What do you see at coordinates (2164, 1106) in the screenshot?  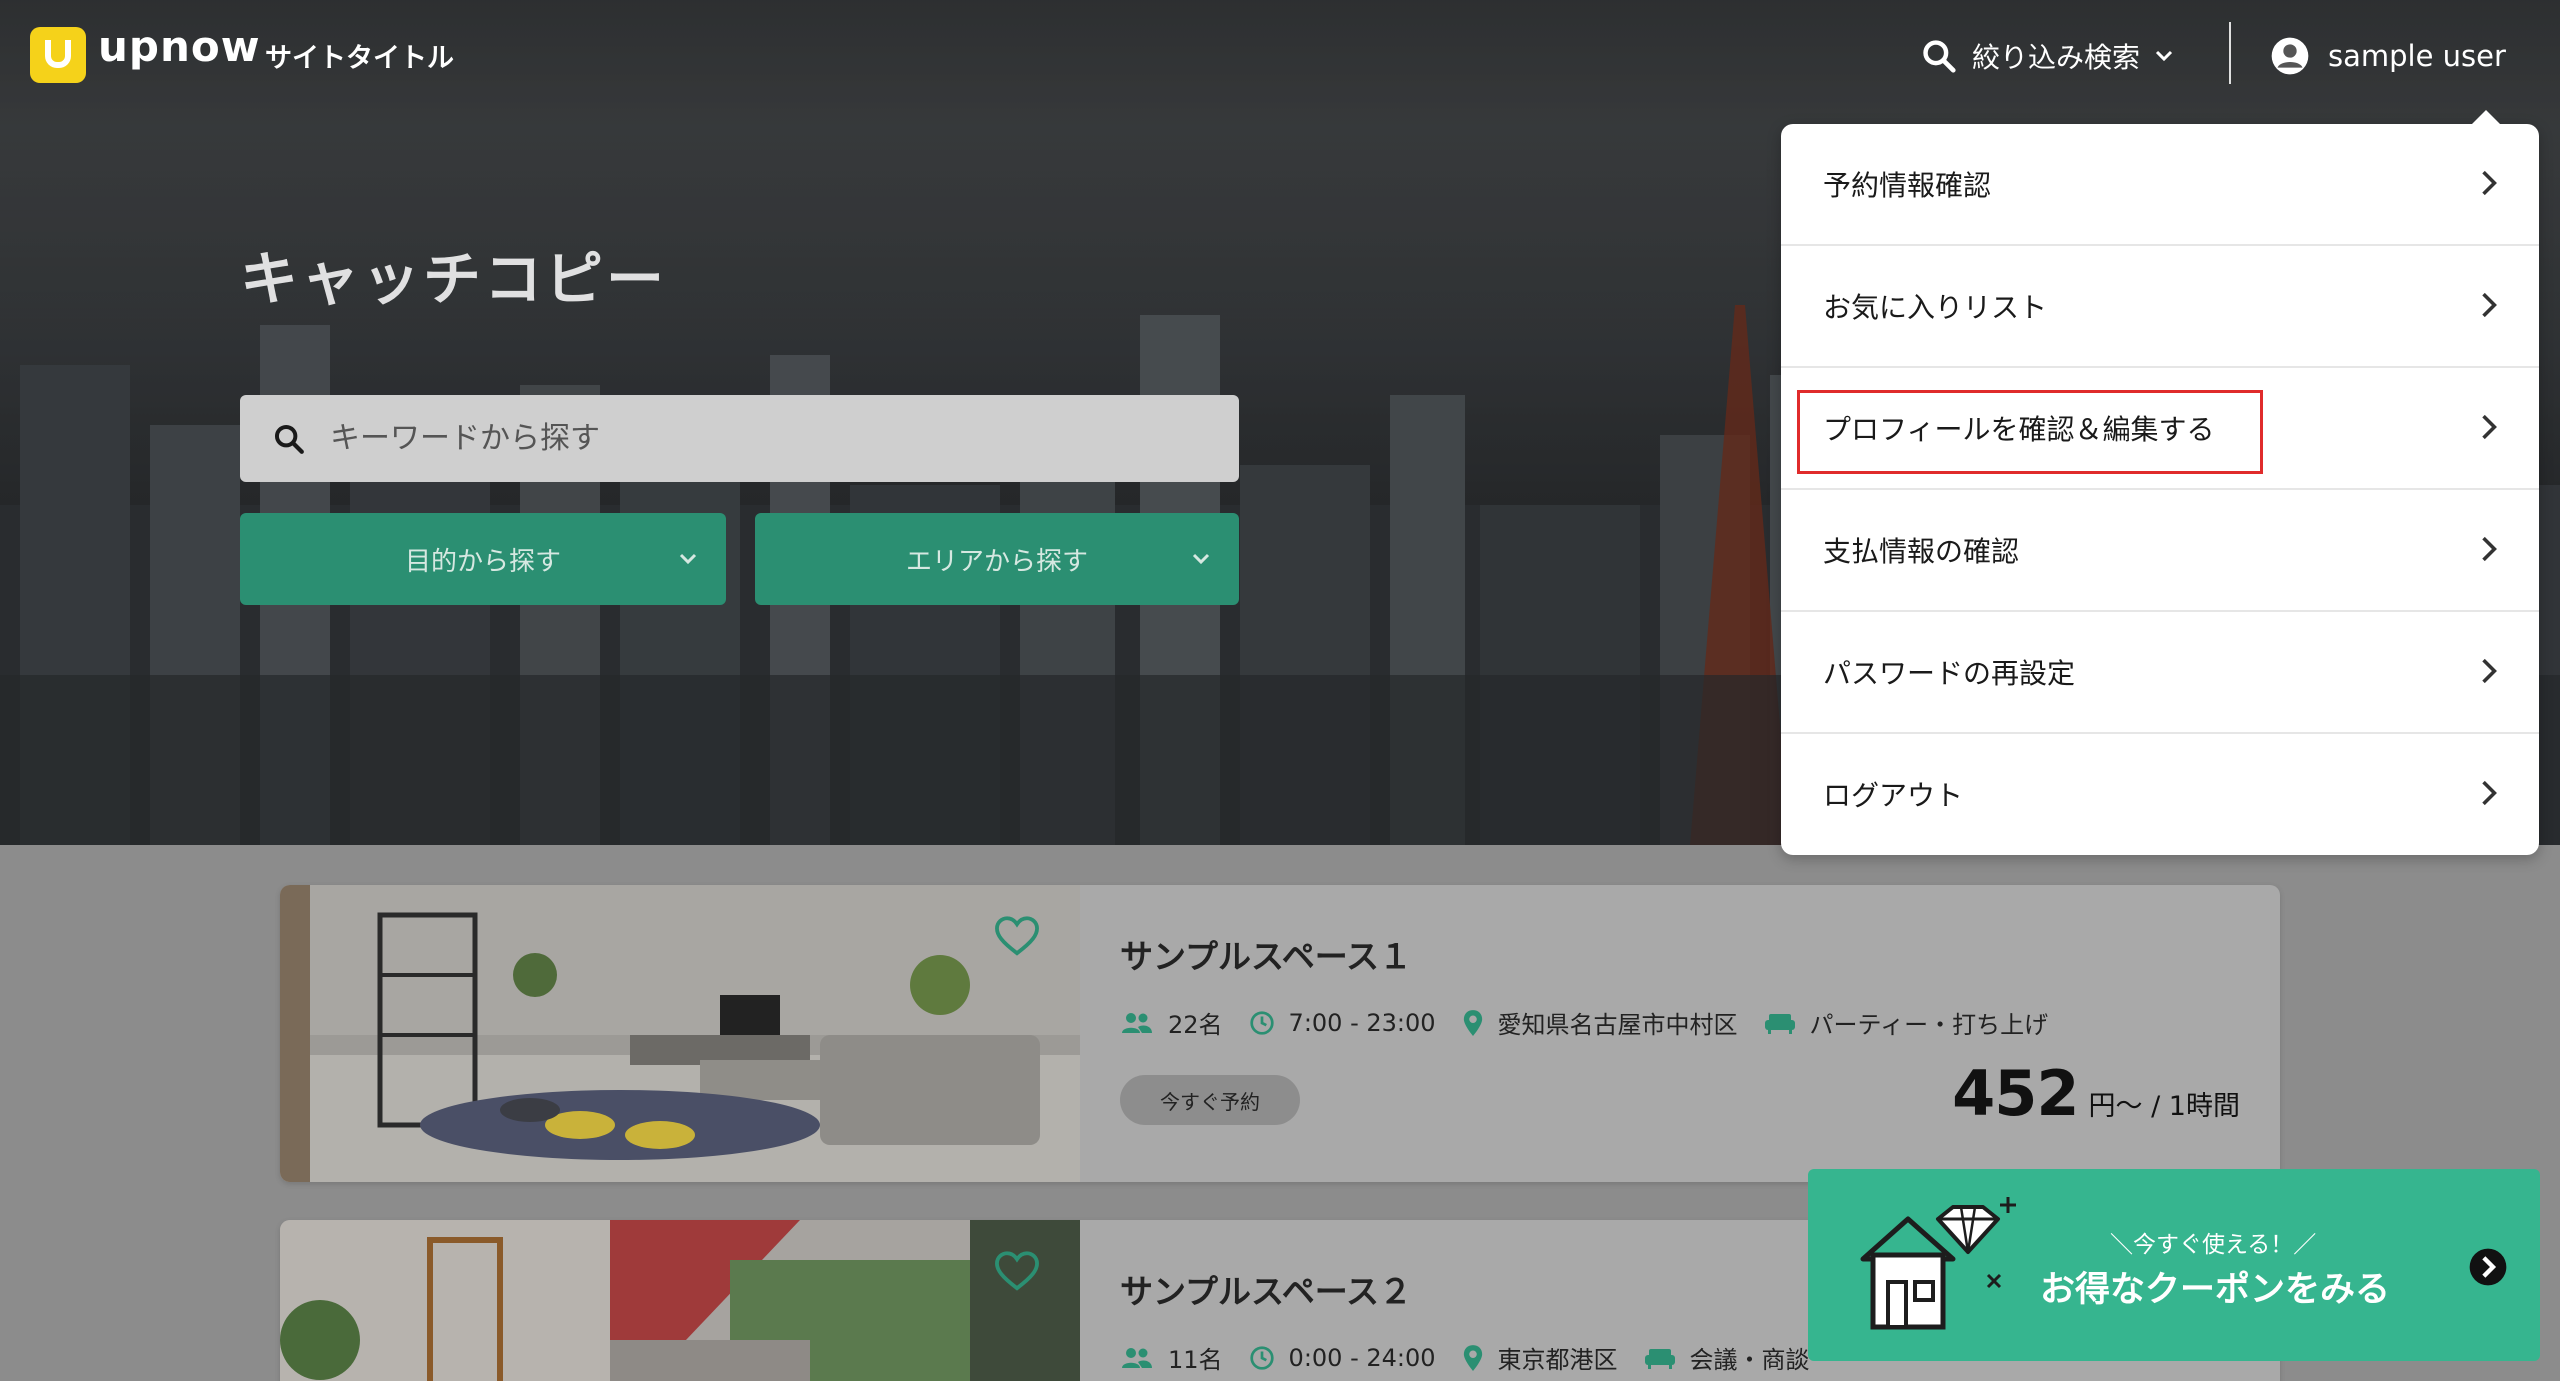 I see `price-unit: 円〜 / 1時間` at bounding box center [2164, 1106].